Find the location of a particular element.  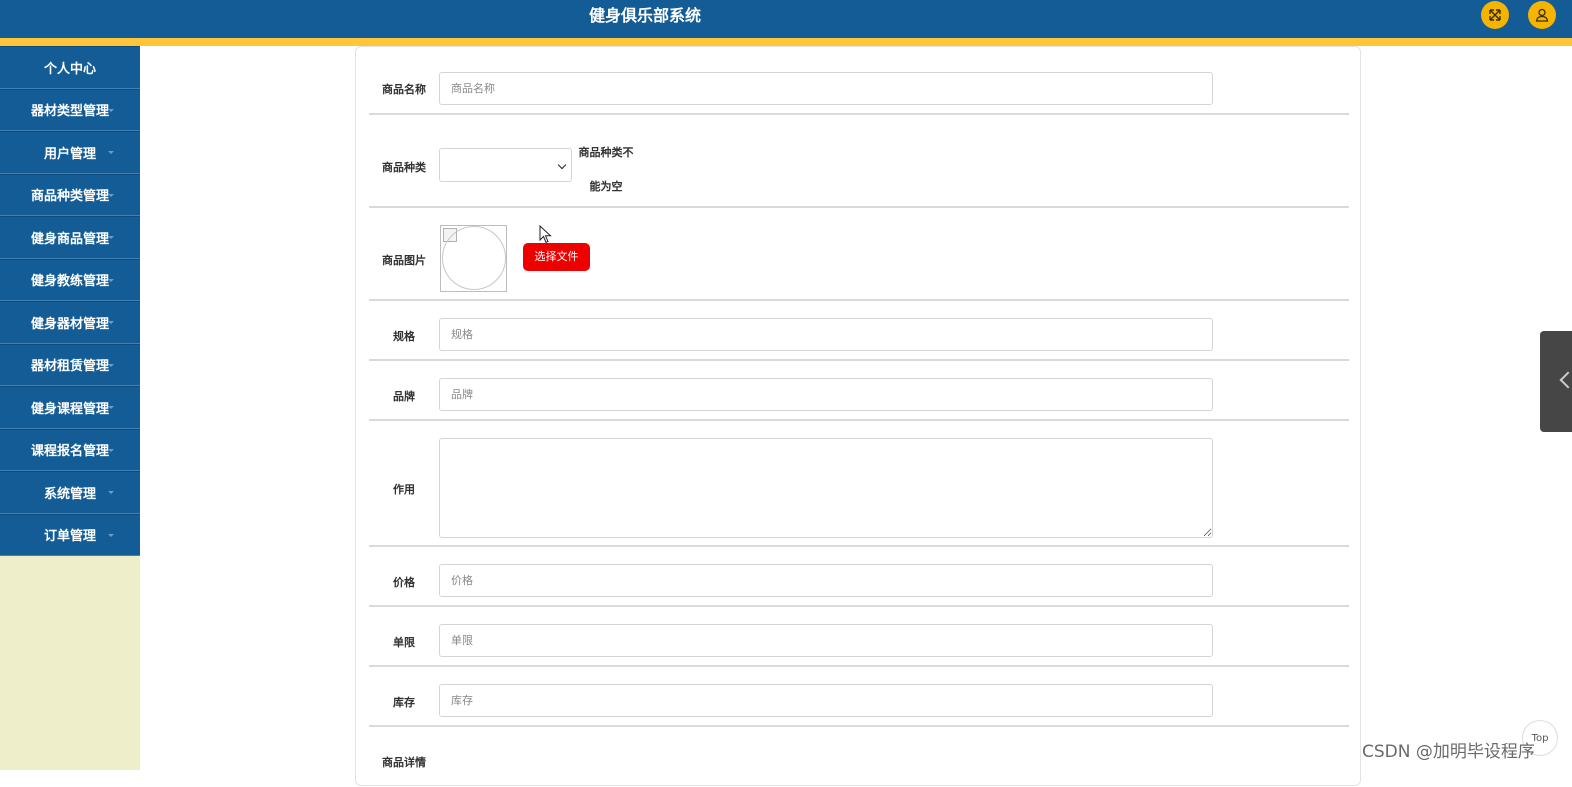

sidebar-item-fitness-products: 健身商品管理 is located at coordinates (70, 237).